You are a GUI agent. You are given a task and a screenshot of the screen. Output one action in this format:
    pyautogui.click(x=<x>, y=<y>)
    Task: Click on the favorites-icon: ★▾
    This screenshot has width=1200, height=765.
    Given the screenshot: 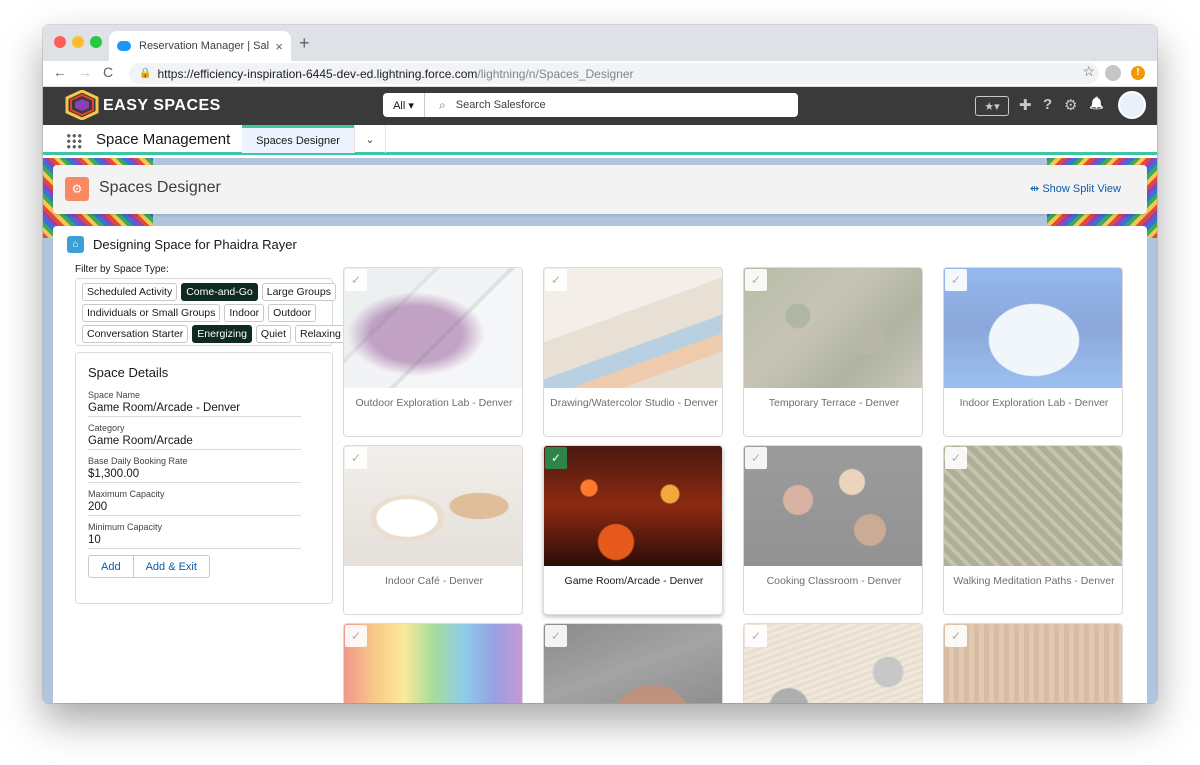 What is the action you would take?
    pyautogui.click(x=992, y=106)
    